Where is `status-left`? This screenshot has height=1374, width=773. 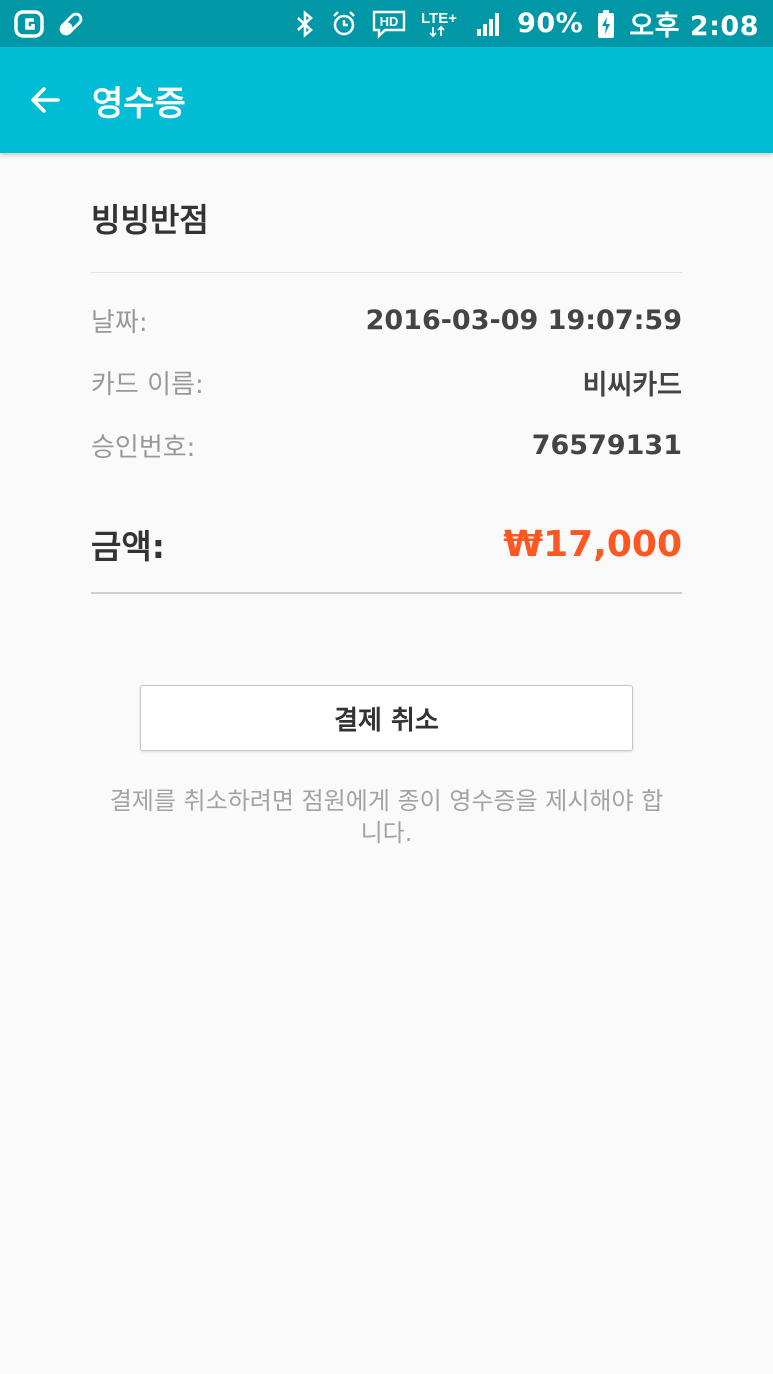 status-left is located at coordinates (49, 23).